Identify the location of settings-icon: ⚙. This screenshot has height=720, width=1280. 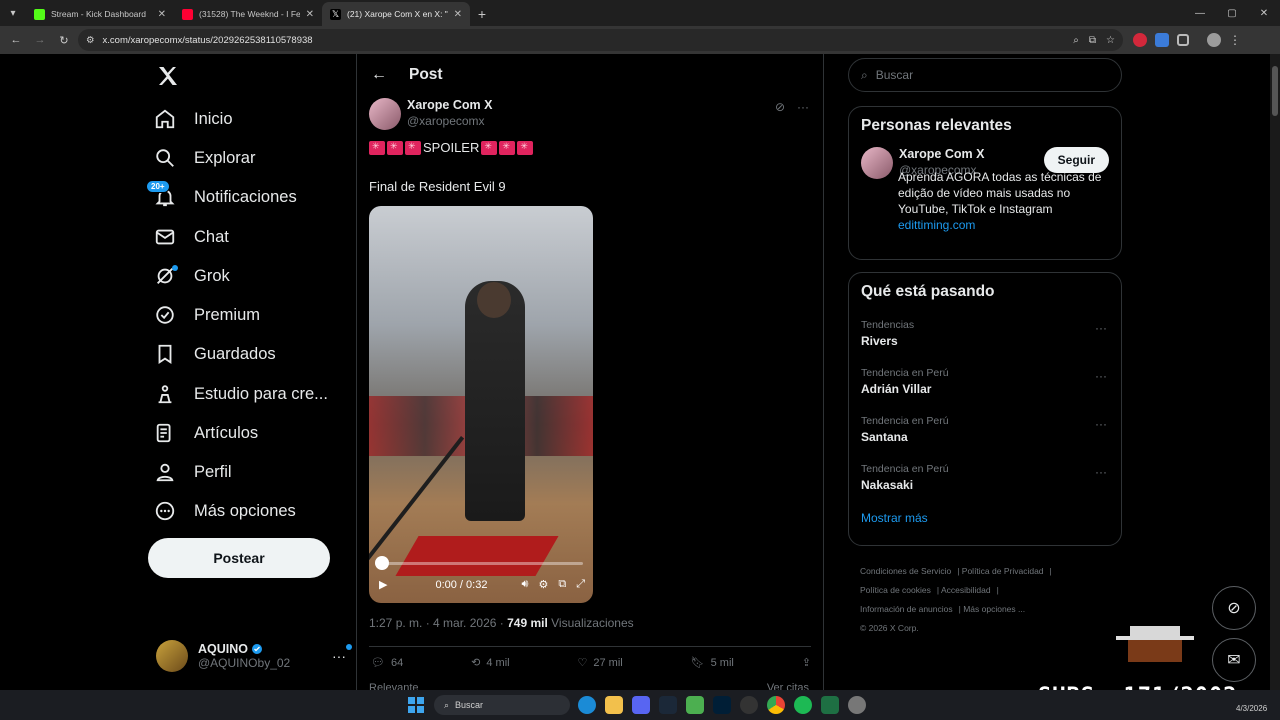
(543, 584).